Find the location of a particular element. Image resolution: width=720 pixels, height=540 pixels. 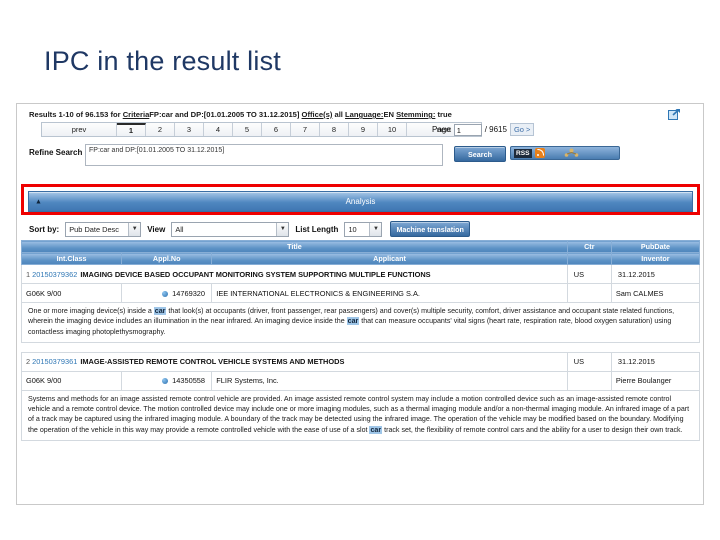

result-applno-value-2: 14350558 is located at coordinates (189, 381).